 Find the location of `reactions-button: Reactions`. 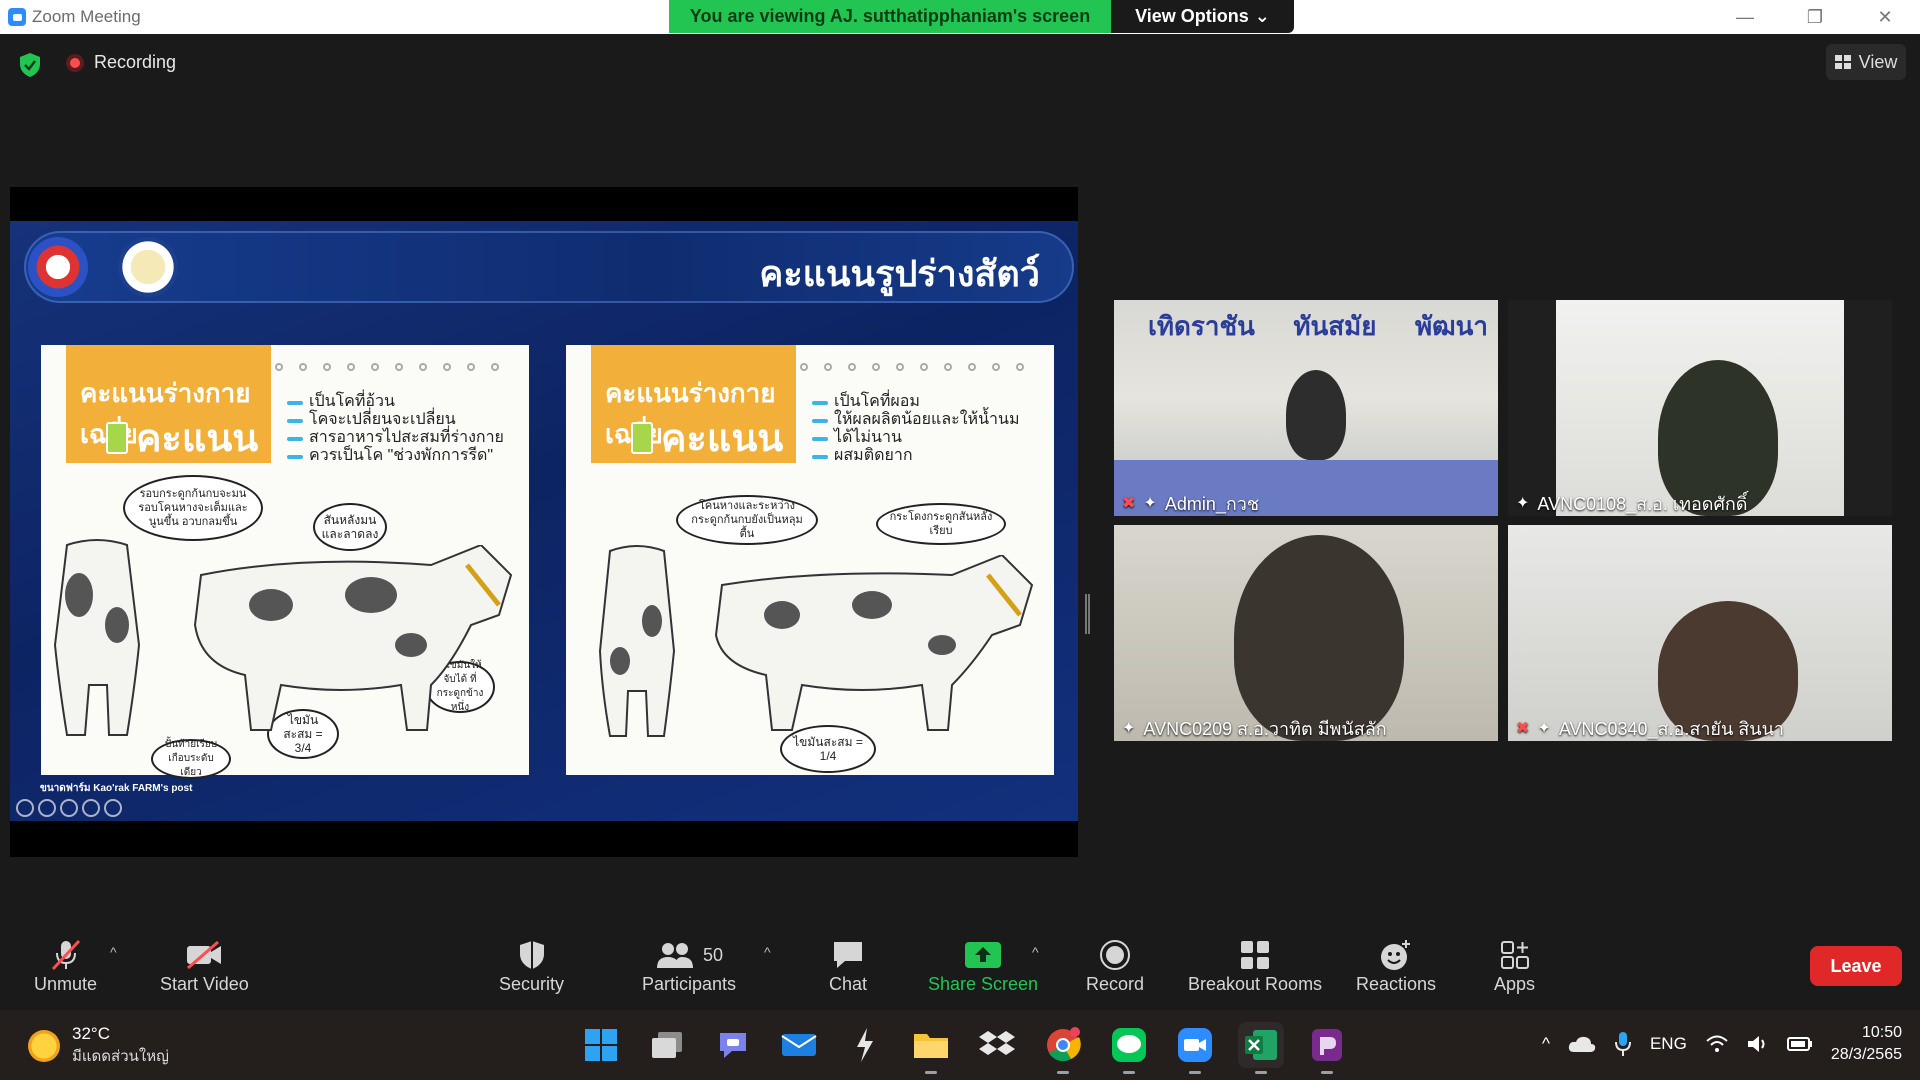

reactions-button: Reactions is located at coordinates (1396, 965).